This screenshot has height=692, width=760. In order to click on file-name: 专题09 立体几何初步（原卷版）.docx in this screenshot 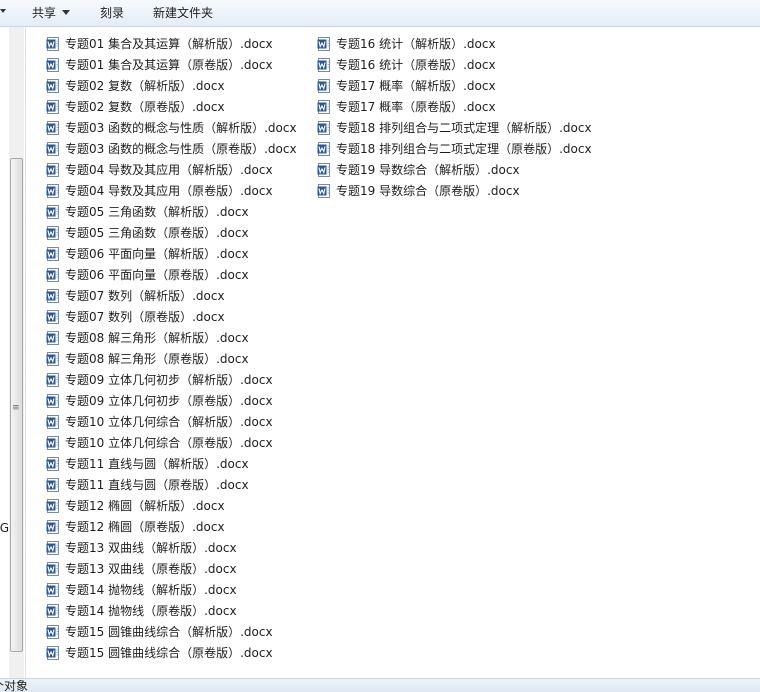, I will do `click(169, 401)`.